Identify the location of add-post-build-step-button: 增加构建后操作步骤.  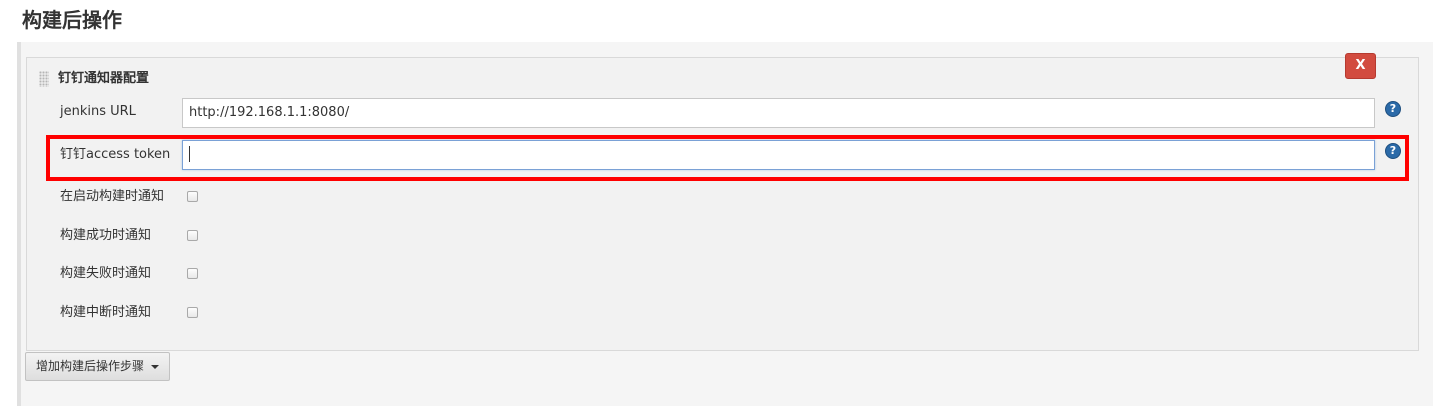
(97, 366).